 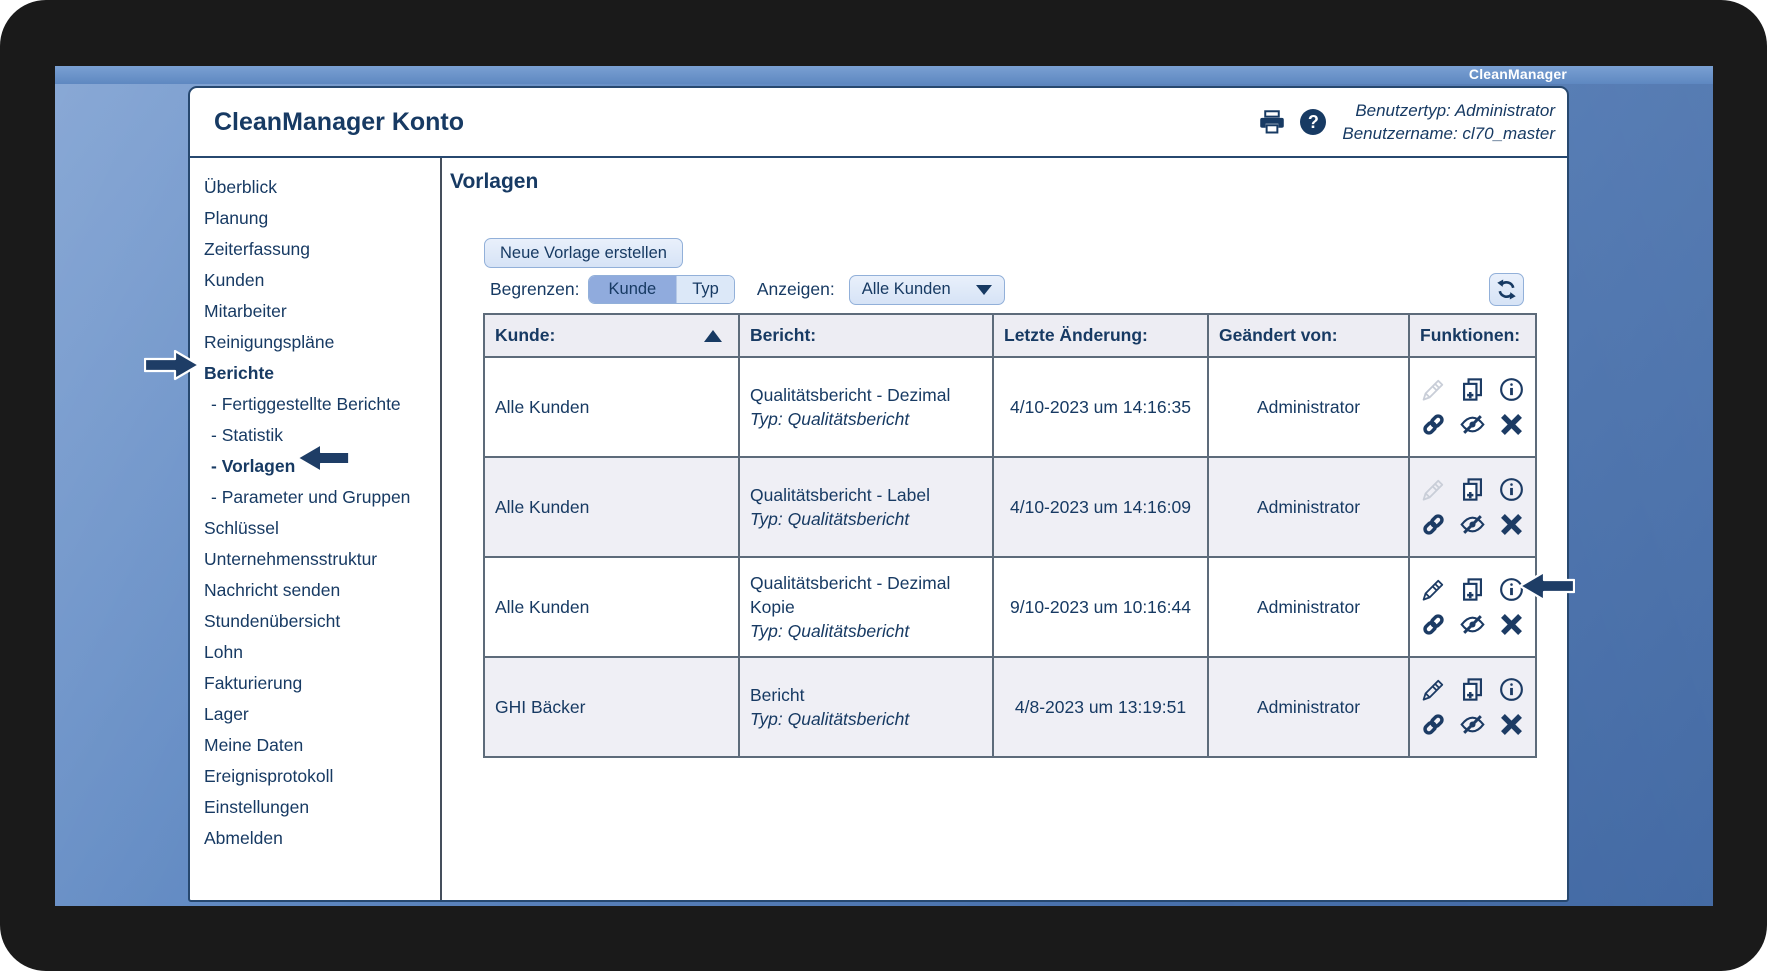 I want to click on sidebar-item-schluessel: Schlüssel, so click(x=322, y=528).